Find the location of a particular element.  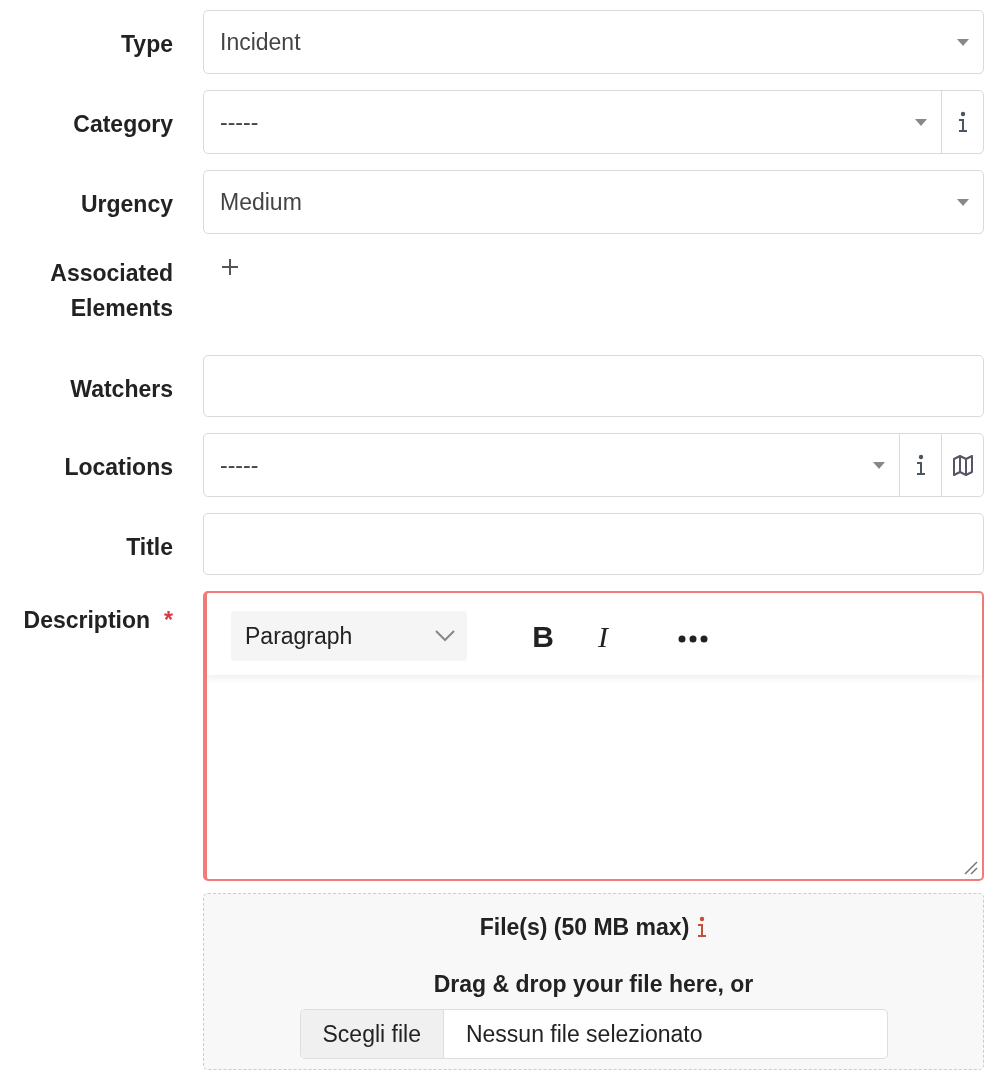

more-icon is located at coordinates (693, 638).